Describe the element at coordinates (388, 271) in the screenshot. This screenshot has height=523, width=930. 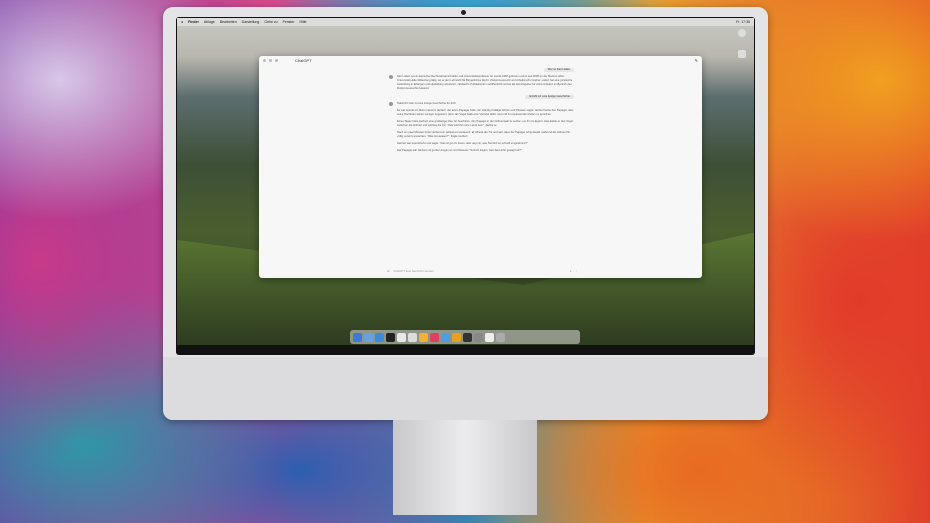
I see `attach-icon: ⊕` at that location.